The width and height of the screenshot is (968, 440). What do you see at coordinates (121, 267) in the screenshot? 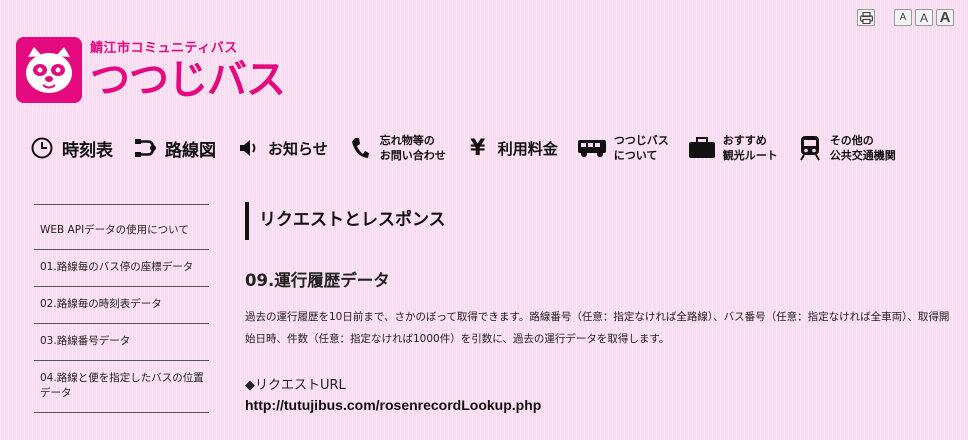
I see `sidebar-item-bus-stop-coords: 01.路線毎のバス停の座標データ` at bounding box center [121, 267].